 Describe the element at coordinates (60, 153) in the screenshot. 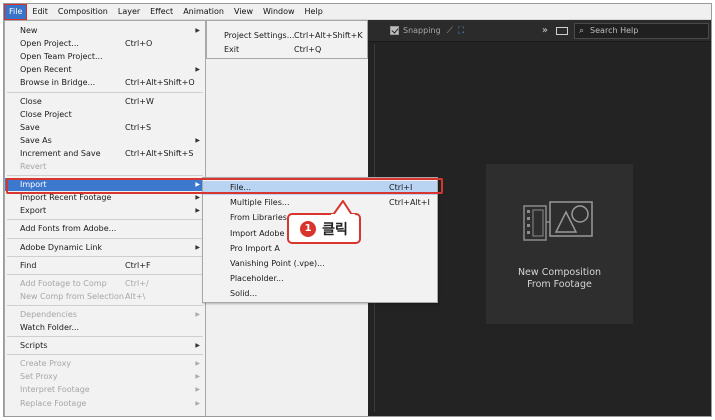

I see `menu-item-label: Increment and Save` at that location.